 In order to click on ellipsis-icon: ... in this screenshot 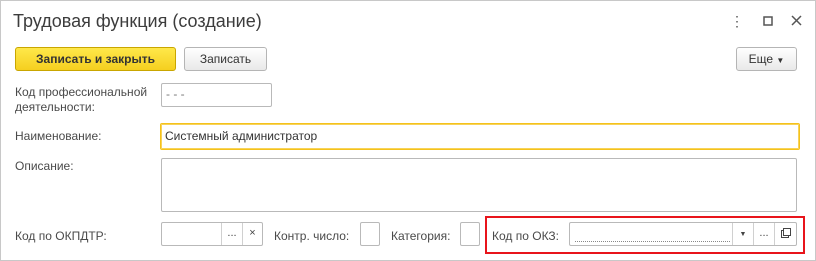, I will do `click(232, 233)`.